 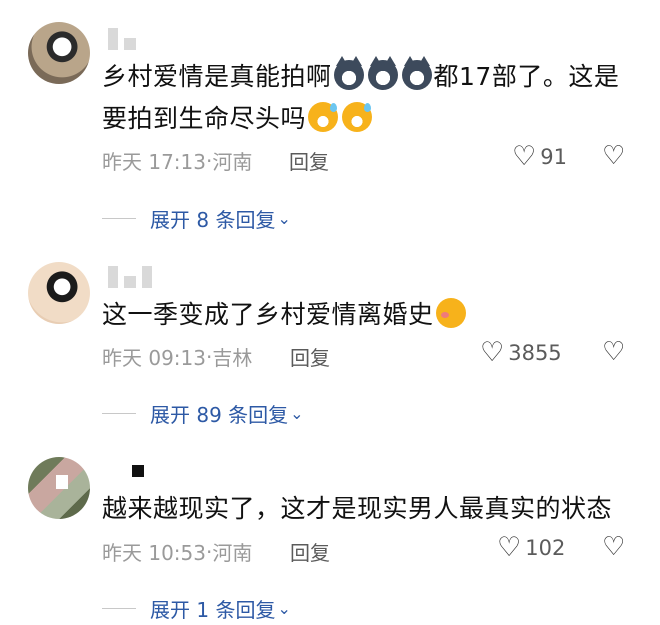 What do you see at coordinates (154, 553) in the screenshot?
I see `timestamp: 昨天 10:53` at bounding box center [154, 553].